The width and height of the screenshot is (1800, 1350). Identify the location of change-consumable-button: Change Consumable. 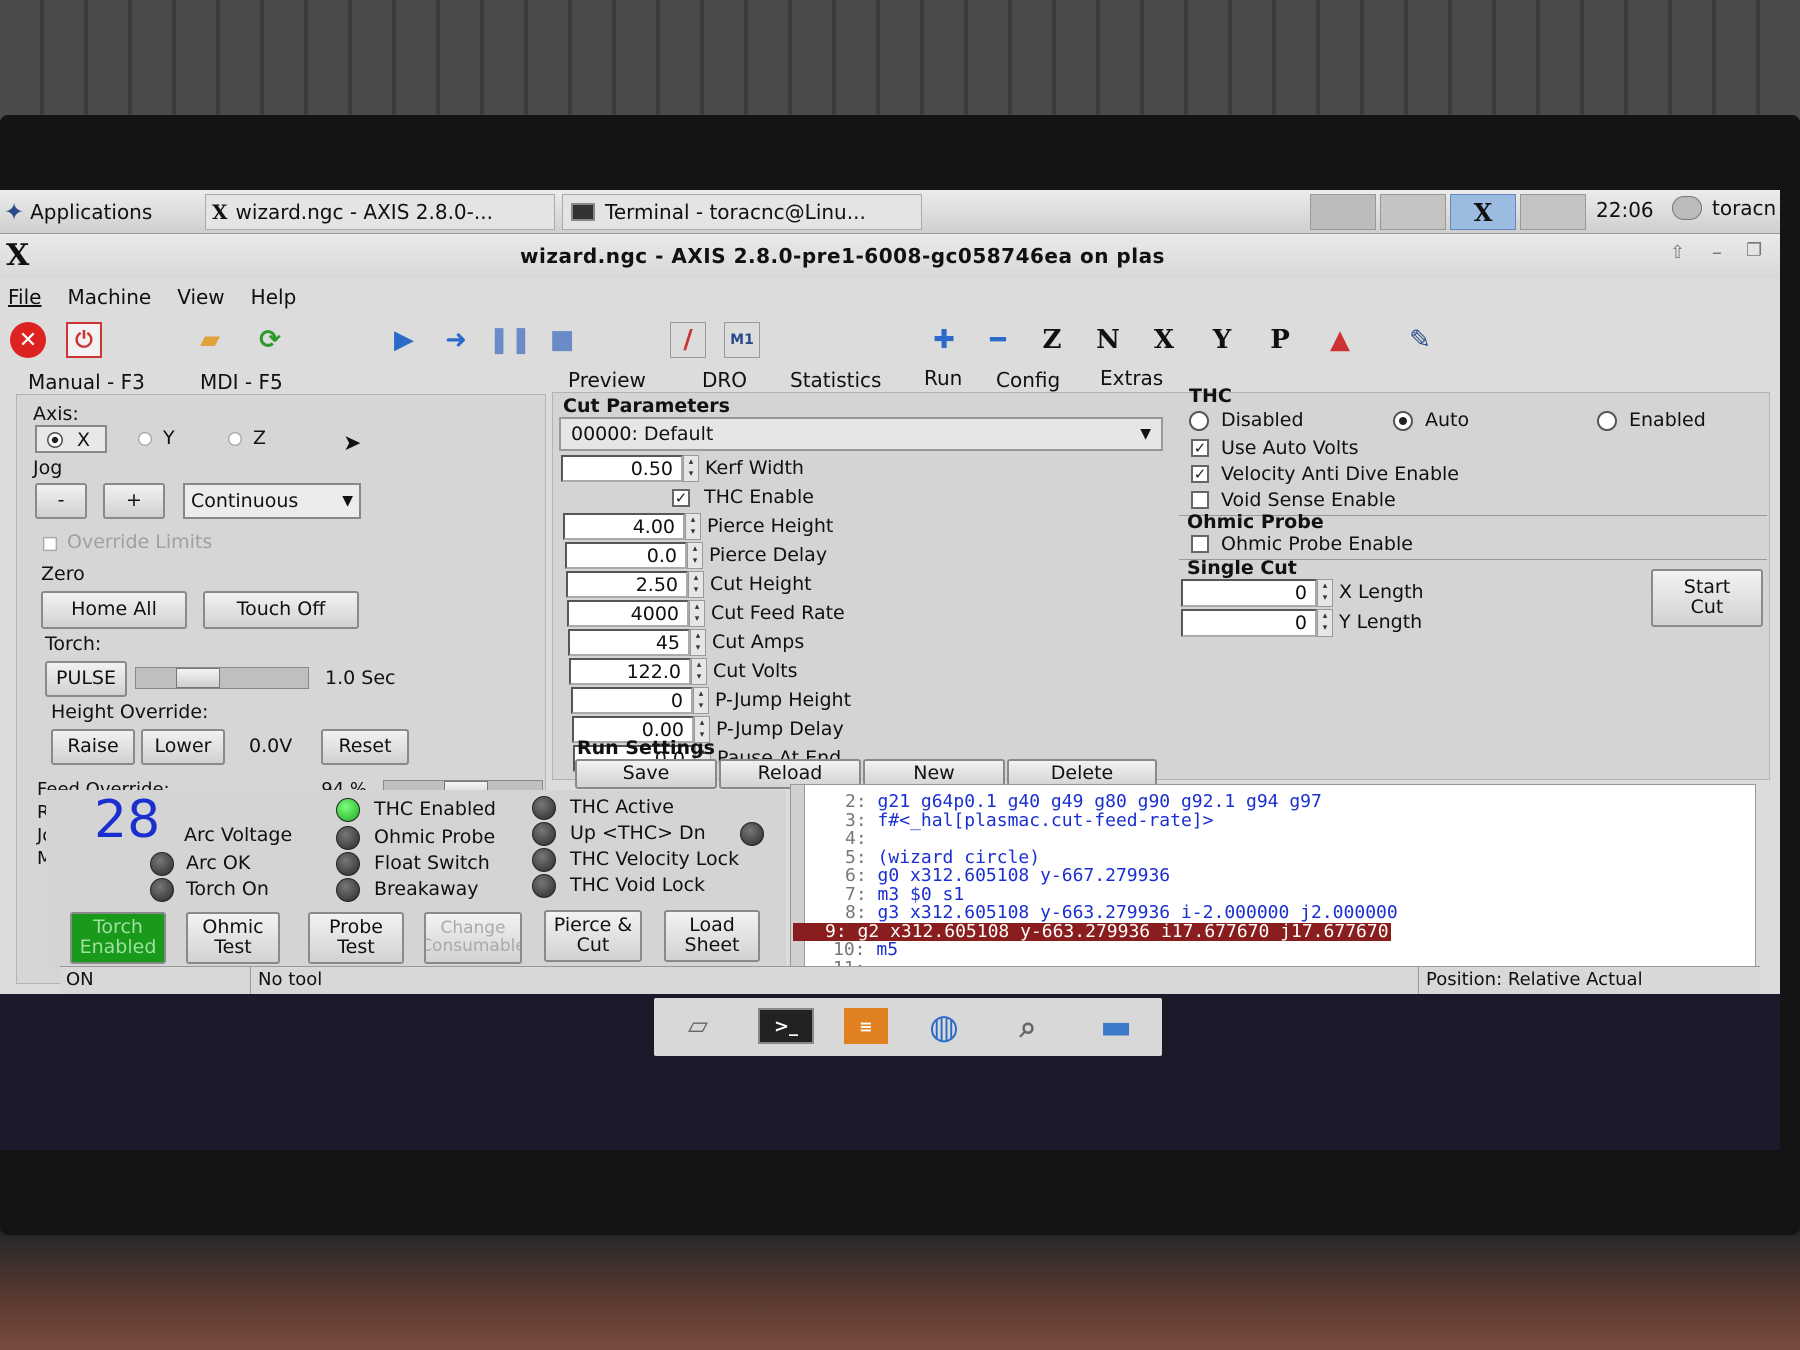
(473, 938).